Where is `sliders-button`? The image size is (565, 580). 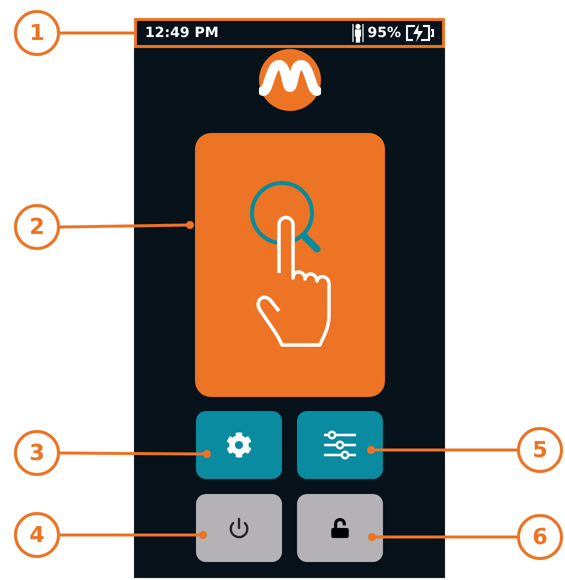 sliders-button is located at coordinates (340, 445).